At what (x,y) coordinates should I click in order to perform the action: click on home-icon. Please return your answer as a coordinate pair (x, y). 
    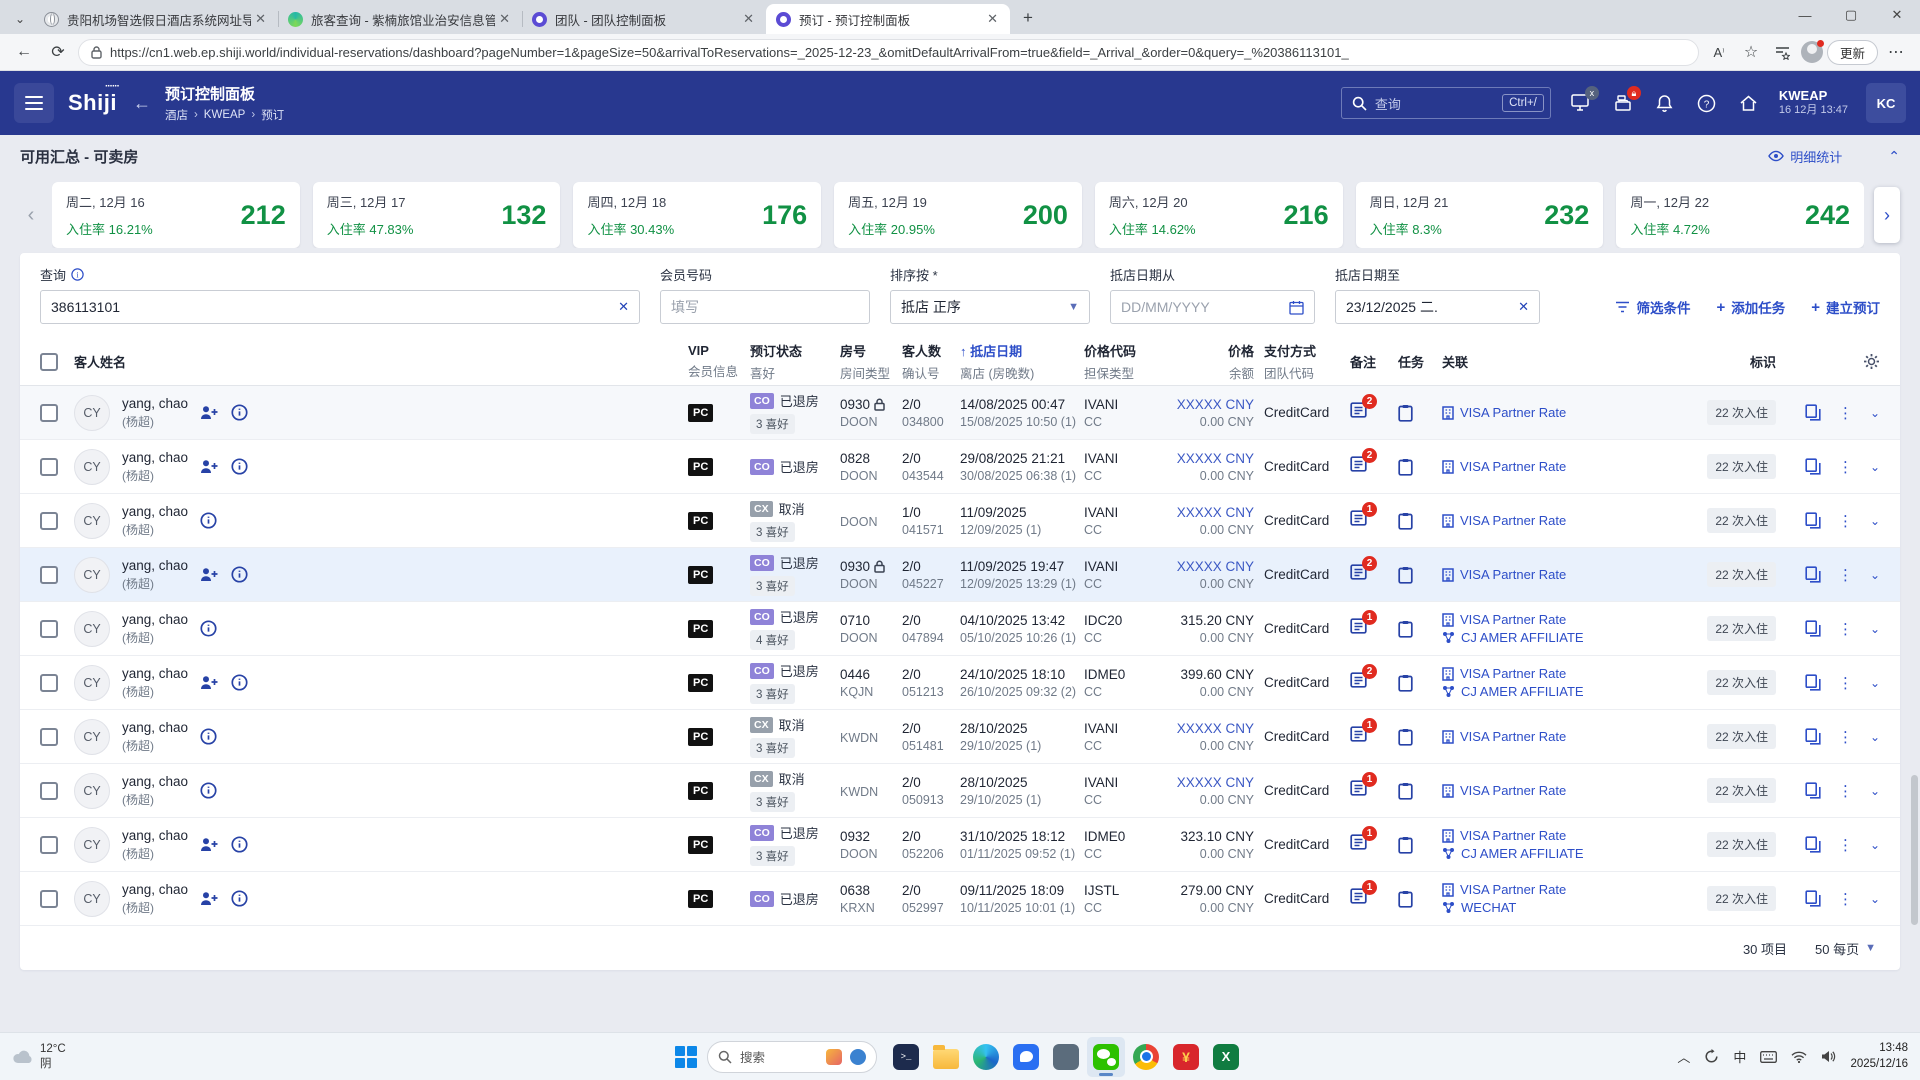
    Looking at the image, I should click on (1749, 103).